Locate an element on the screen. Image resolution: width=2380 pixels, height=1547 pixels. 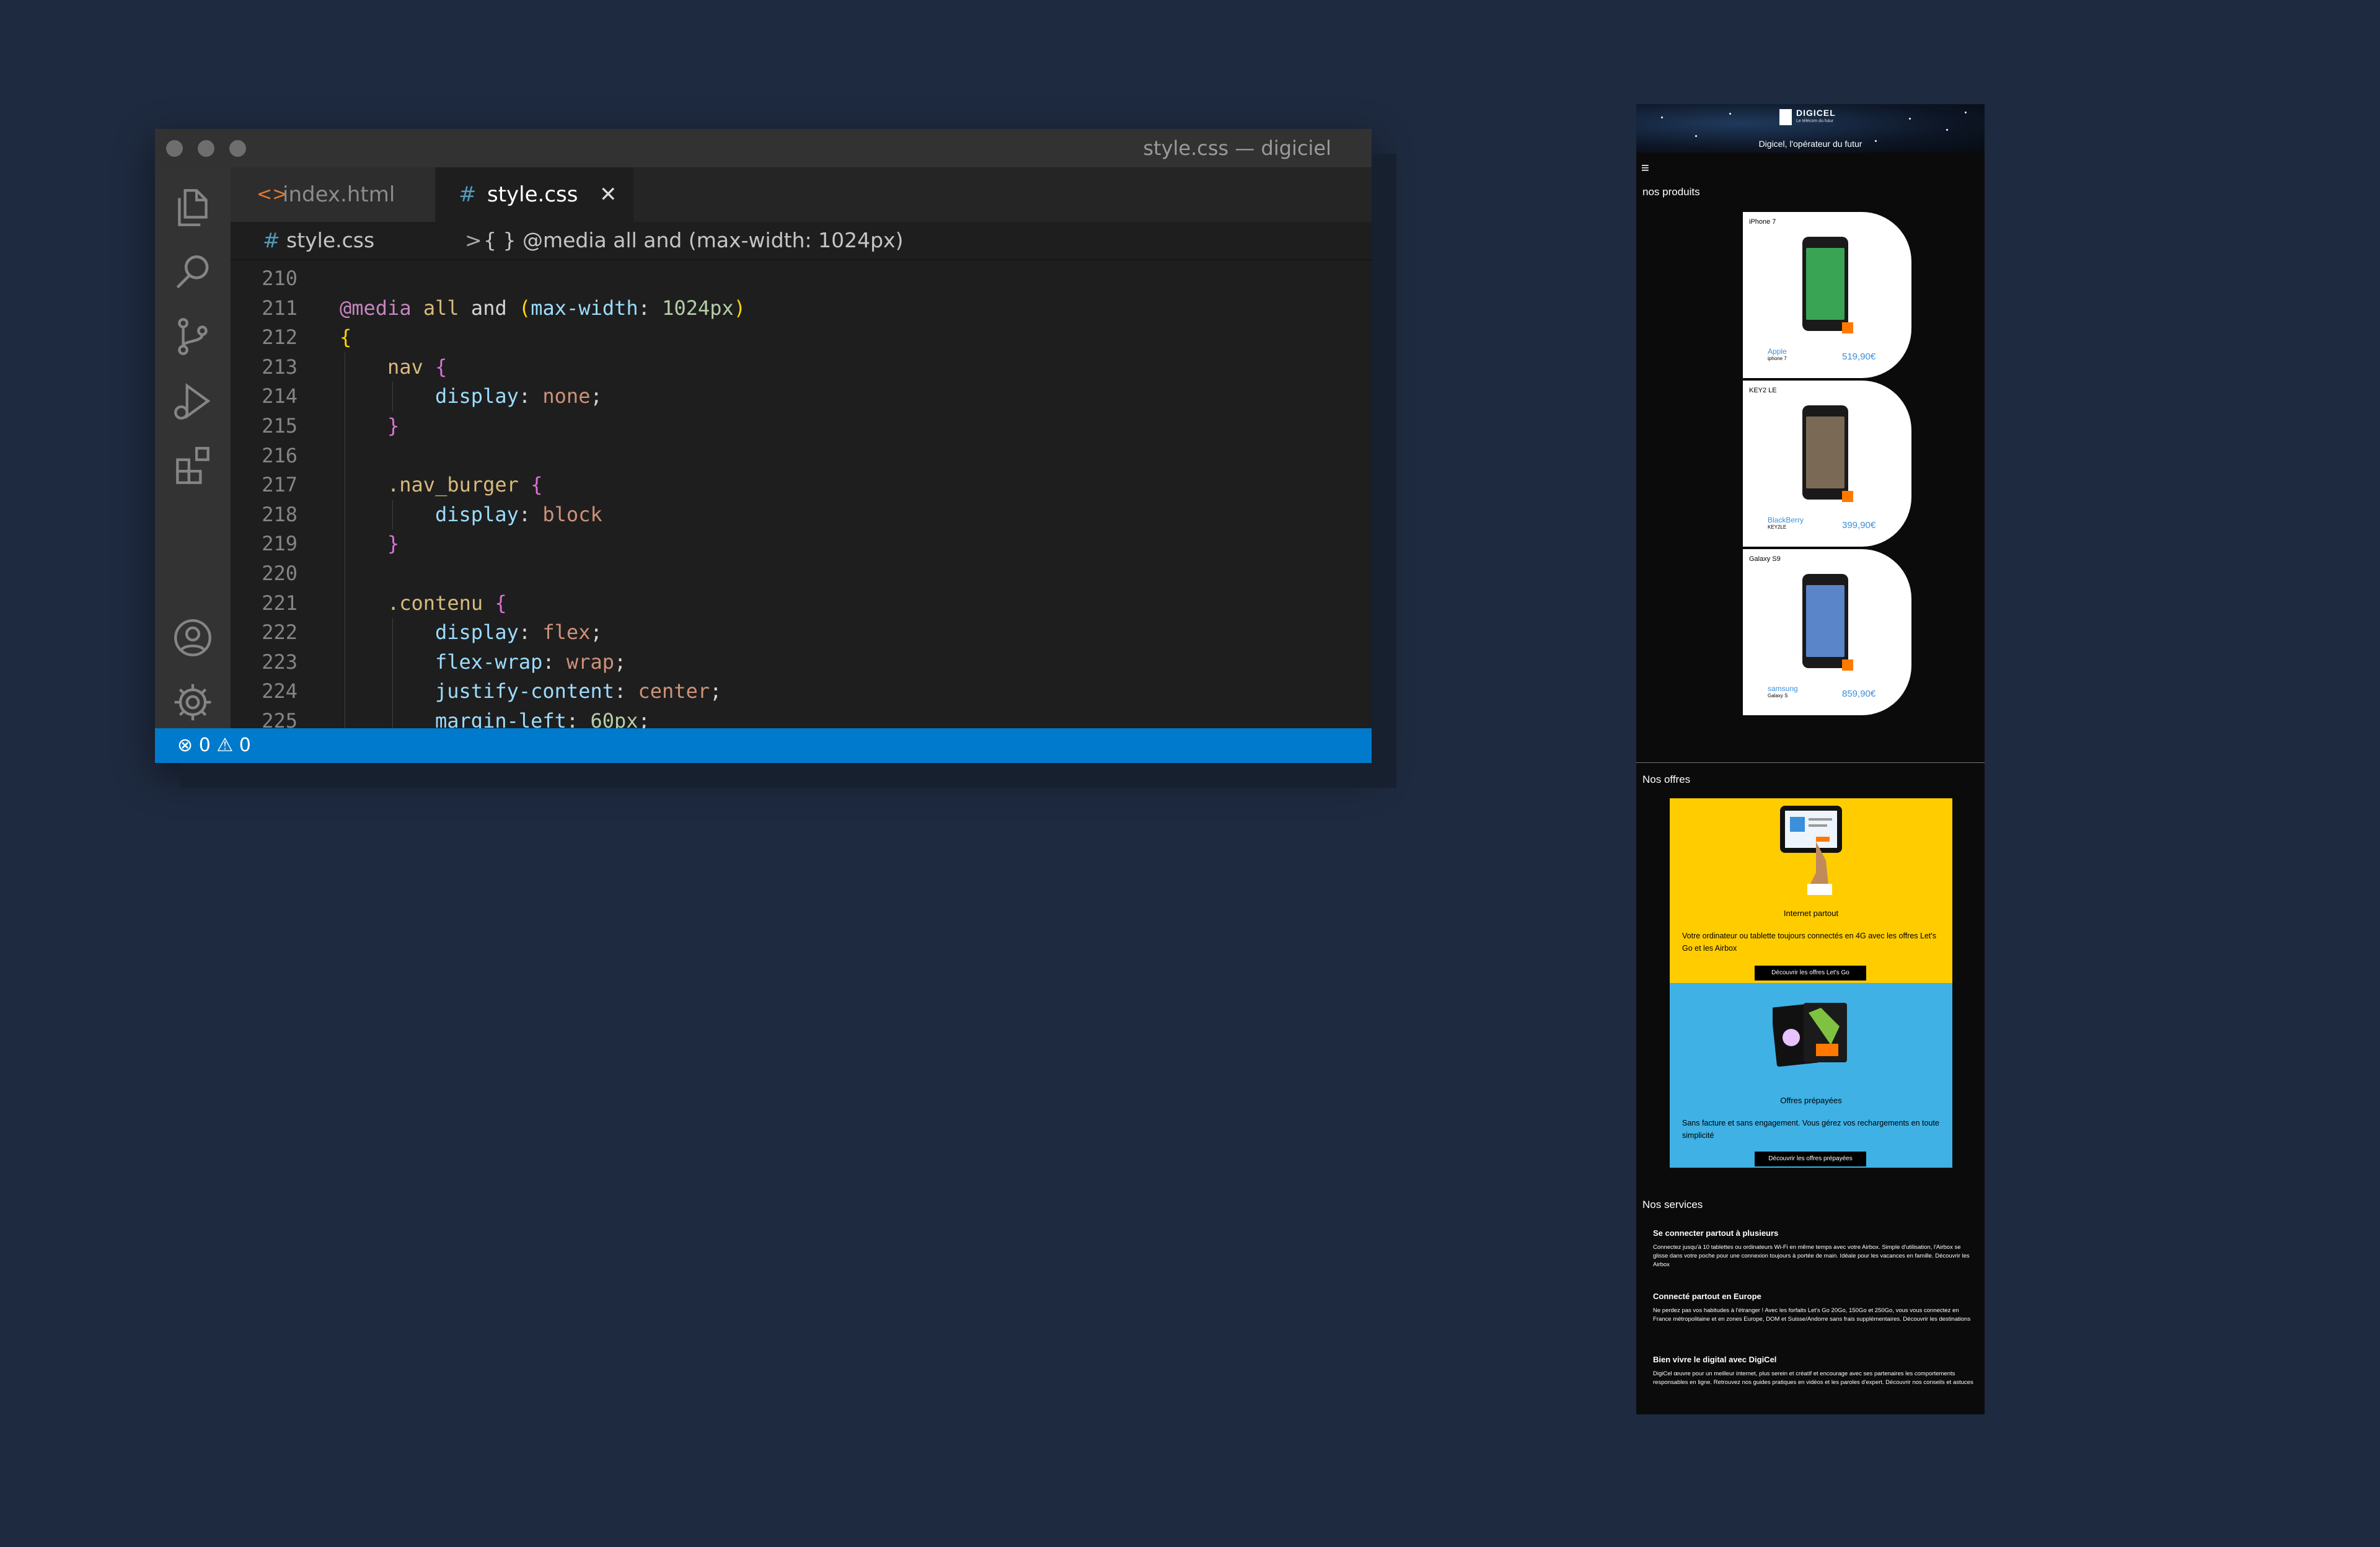
warning-count: 0 is located at coordinates (245, 745).